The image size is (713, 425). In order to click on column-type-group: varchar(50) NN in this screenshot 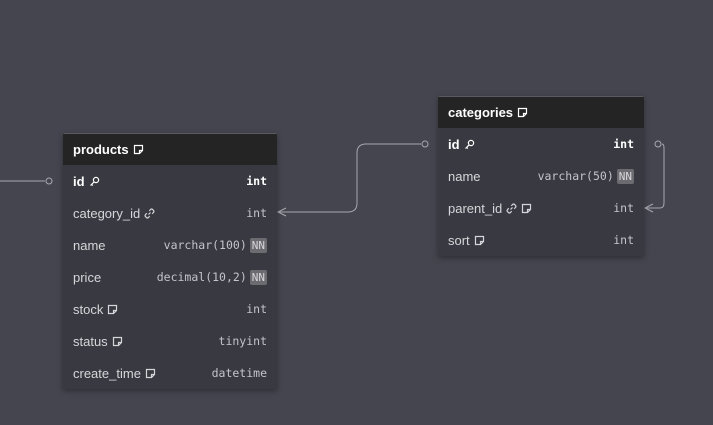, I will do `click(585, 176)`.